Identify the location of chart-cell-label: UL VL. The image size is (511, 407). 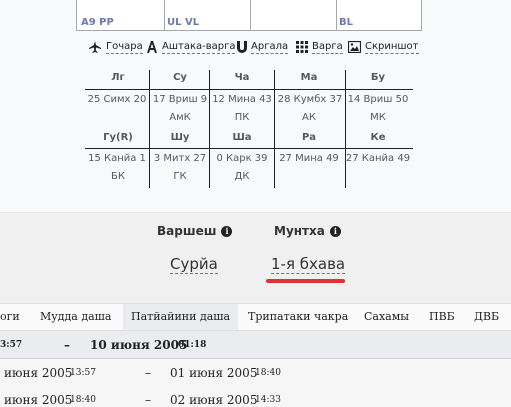
(183, 22).